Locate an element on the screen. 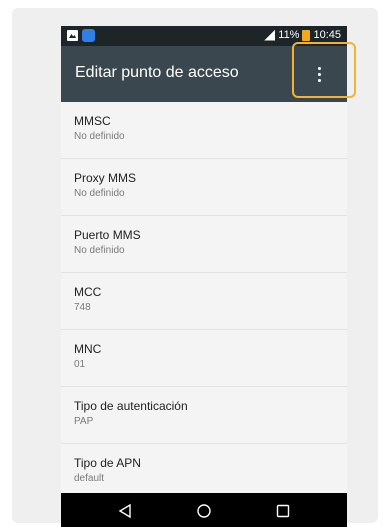 The height and width of the screenshot is (527, 387). home-icon is located at coordinates (204, 511).